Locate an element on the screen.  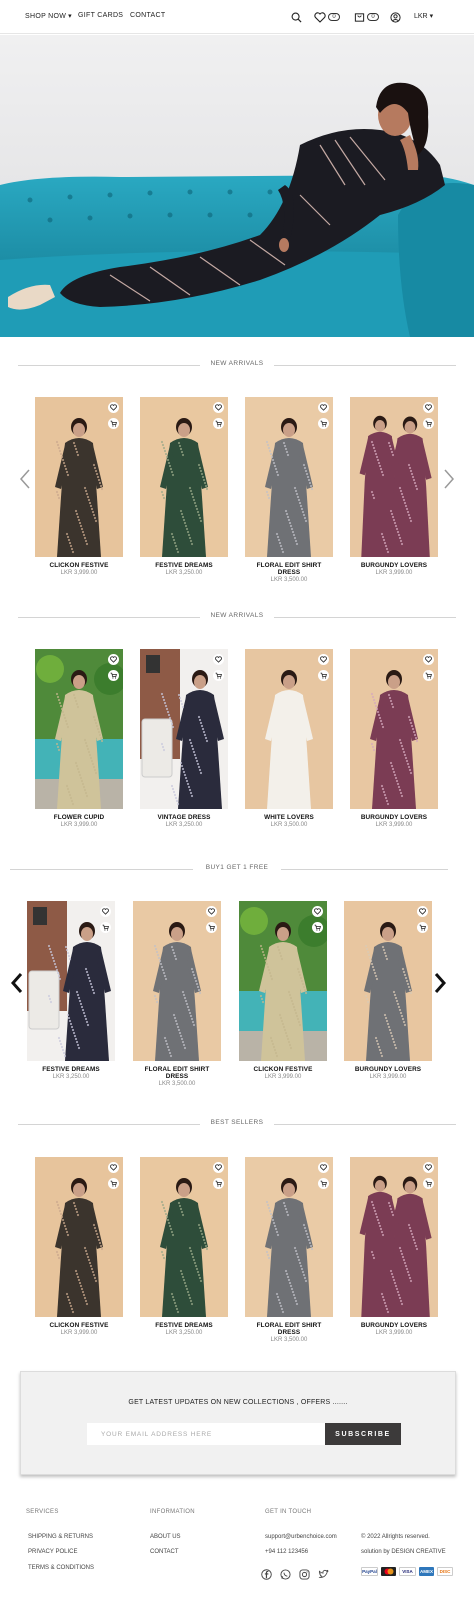
footer-link-privacy: PRIVACY POLICE is located at coordinates (52, 1552).